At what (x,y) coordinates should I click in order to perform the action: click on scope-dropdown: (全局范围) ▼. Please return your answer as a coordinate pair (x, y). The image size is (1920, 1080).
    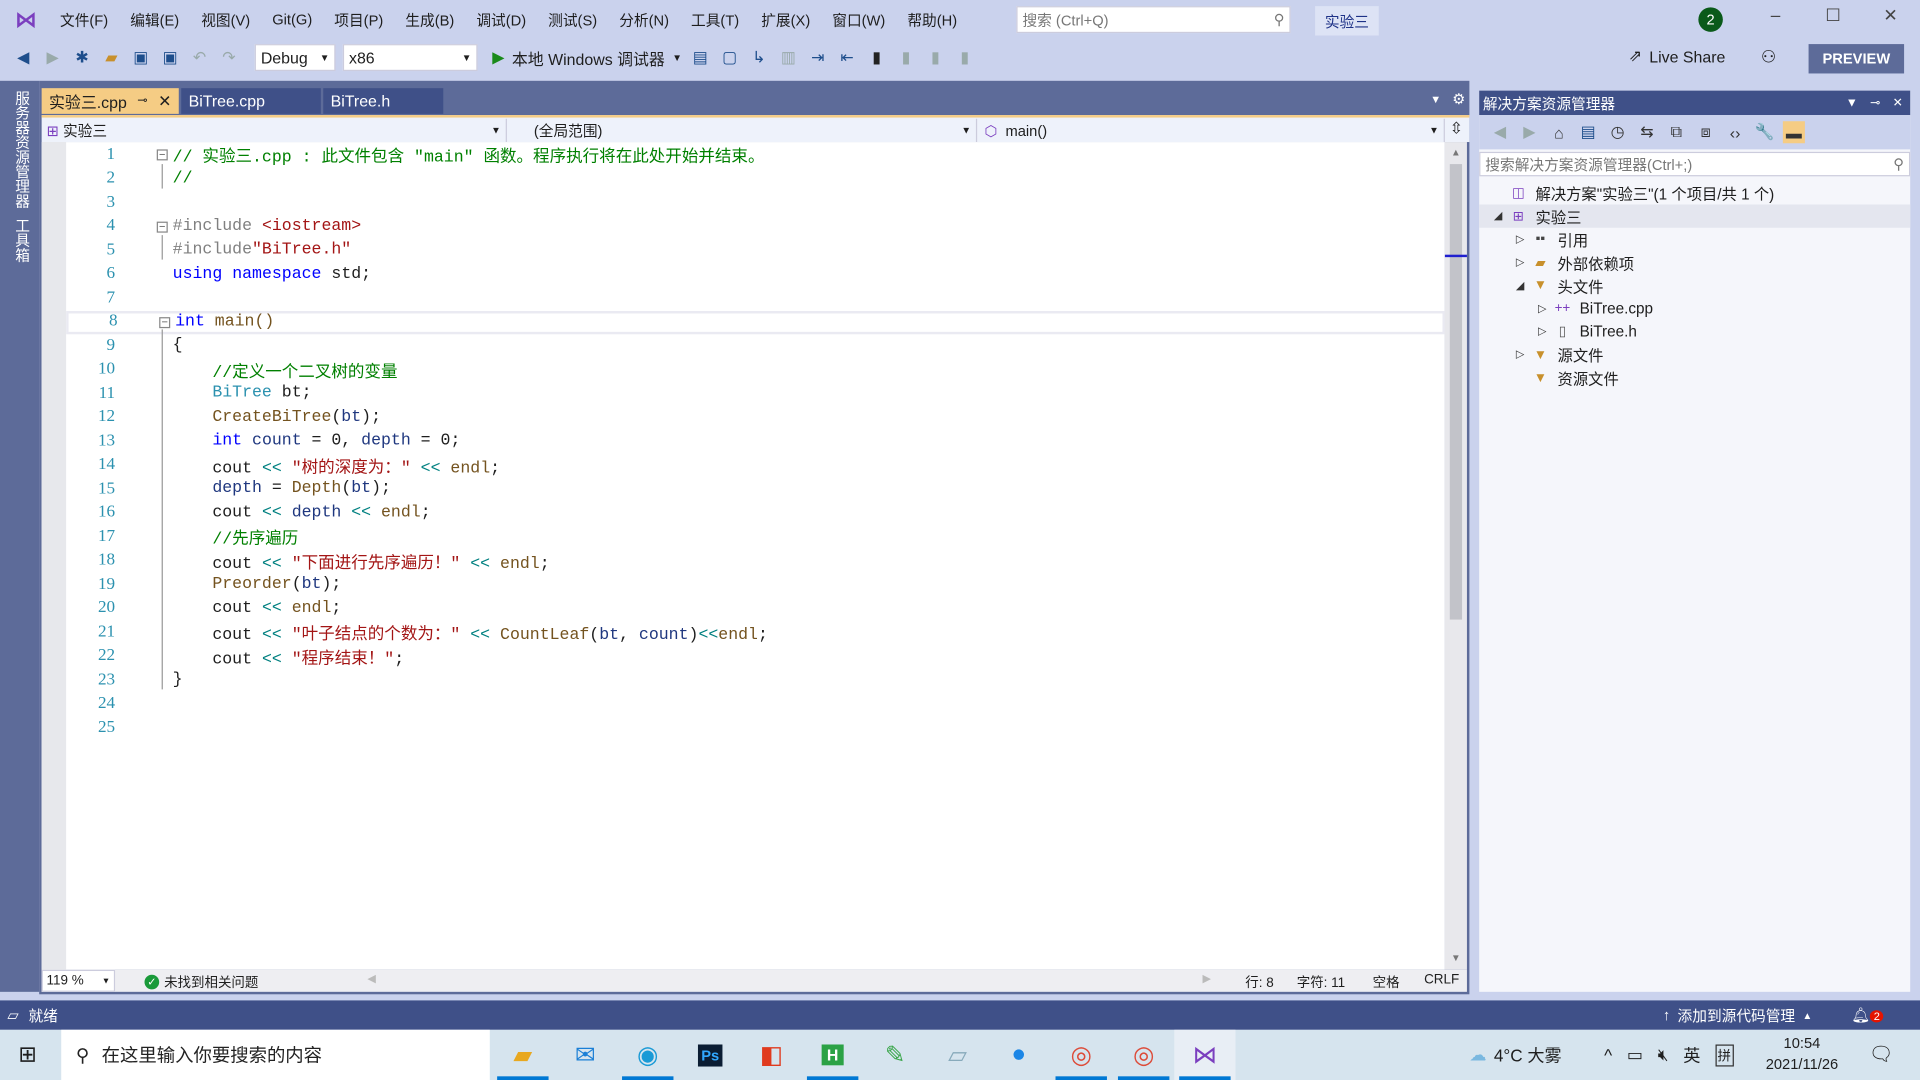
    Looking at the image, I should click on (743, 130).